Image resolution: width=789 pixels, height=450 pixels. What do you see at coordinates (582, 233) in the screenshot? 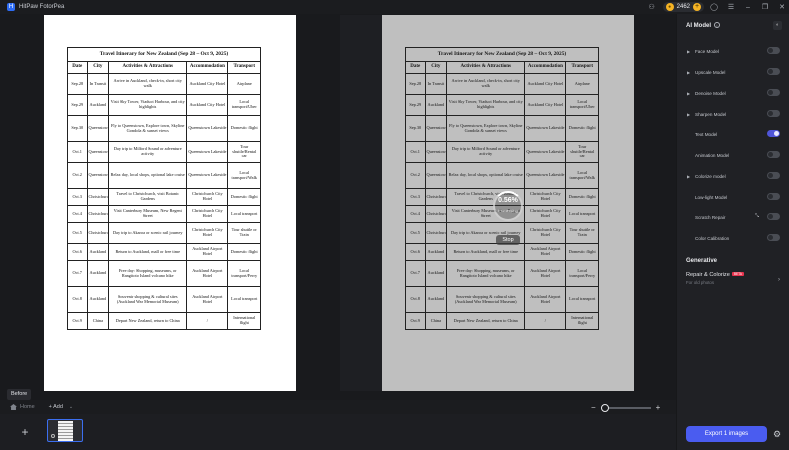
I see `table-cell: Tour shuttle or Train` at bounding box center [582, 233].